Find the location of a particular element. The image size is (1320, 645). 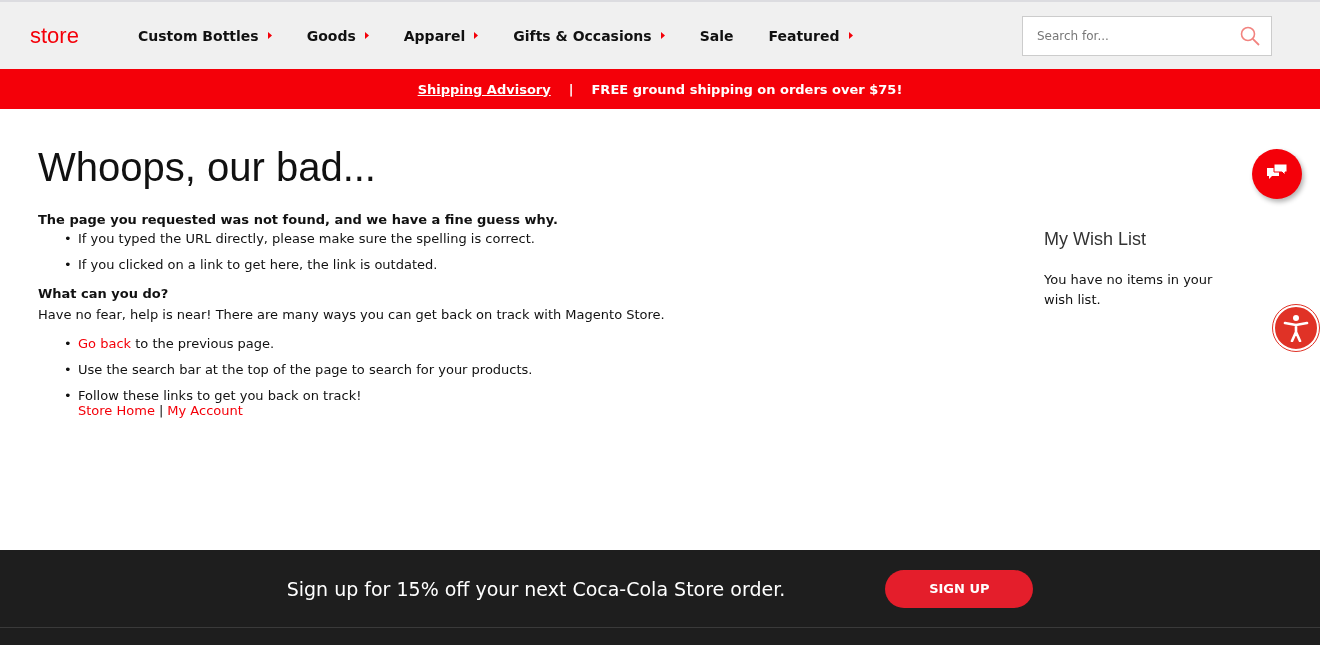

help-heading: What can you do? is located at coordinates (104, 293).